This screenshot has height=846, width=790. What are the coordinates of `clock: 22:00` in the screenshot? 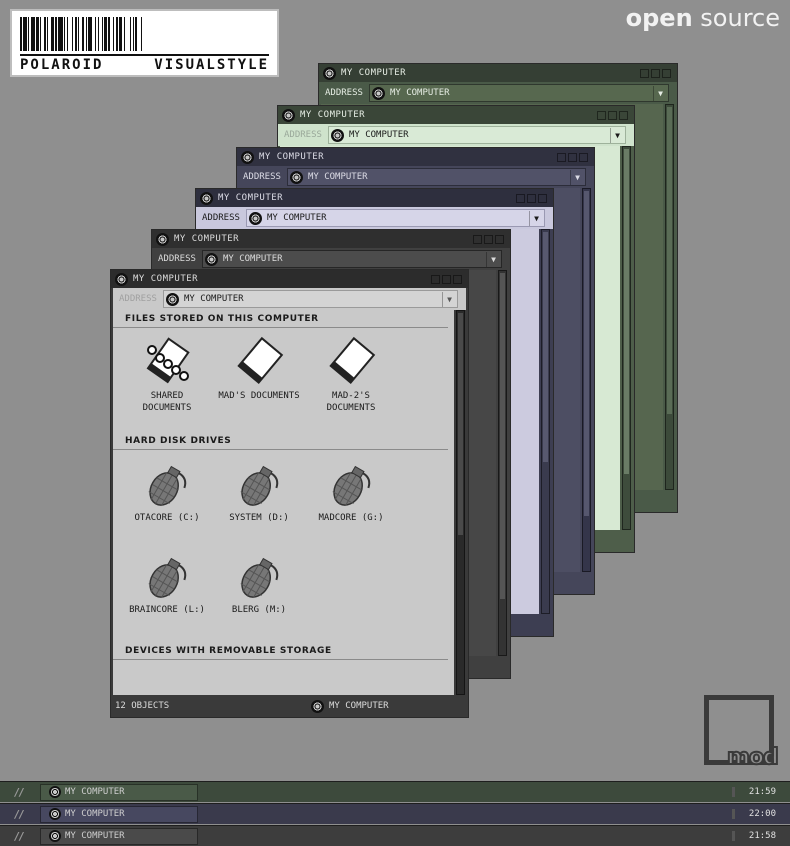 It's located at (762, 814).